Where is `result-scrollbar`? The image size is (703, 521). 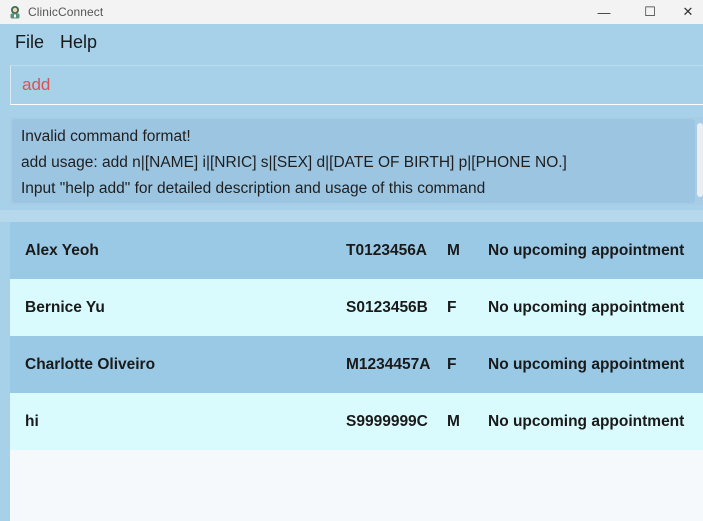
result-scrollbar is located at coordinates (700, 160).